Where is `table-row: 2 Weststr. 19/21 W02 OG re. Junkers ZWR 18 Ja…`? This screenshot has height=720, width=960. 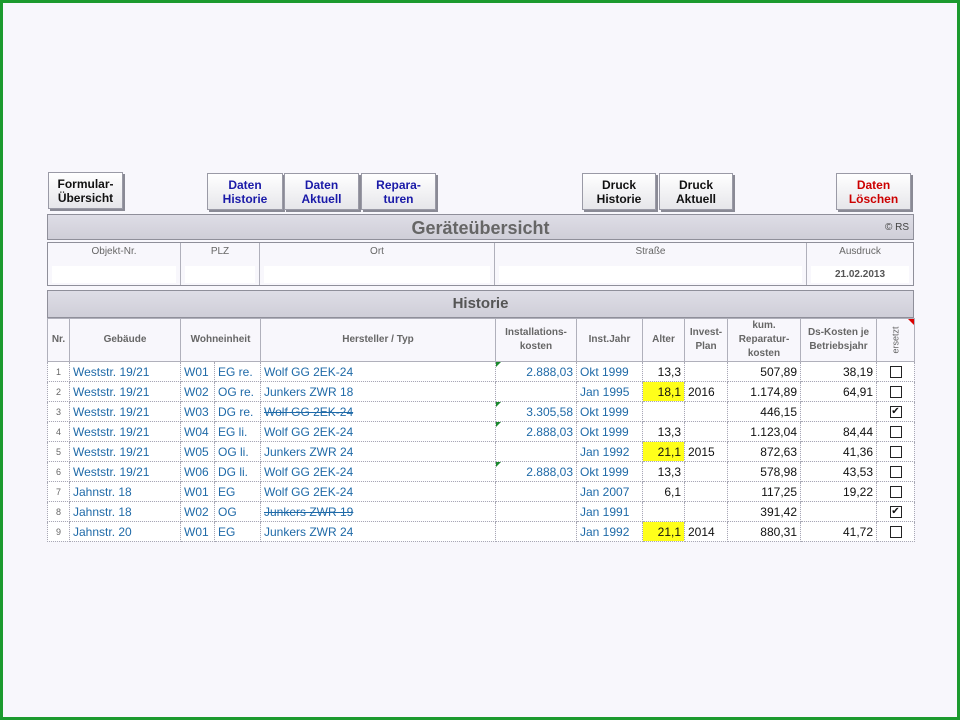 table-row: 2 Weststr. 19/21 W02 OG re. Junkers ZWR 18 Ja… is located at coordinates (481, 391).